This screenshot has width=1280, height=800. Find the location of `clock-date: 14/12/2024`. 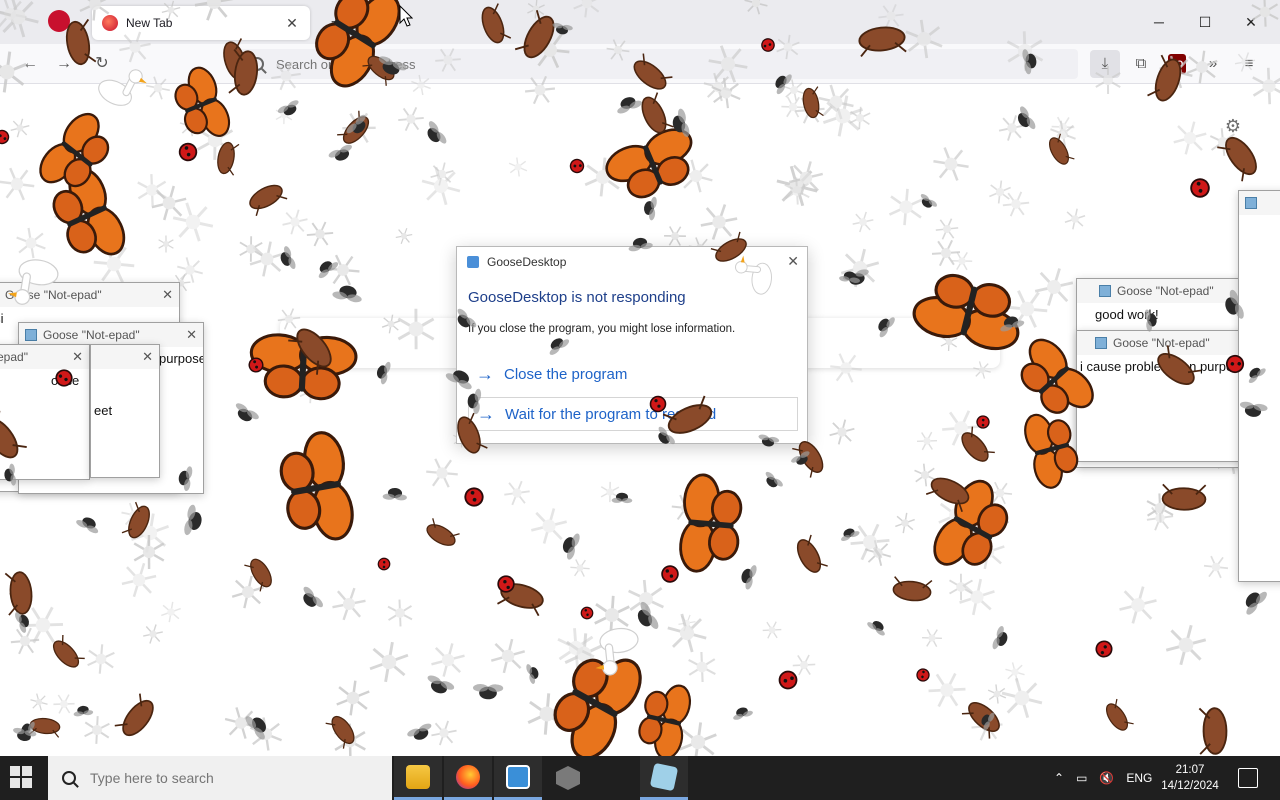

clock-date: 14/12/2024 is located at coordinates (1190, 786).